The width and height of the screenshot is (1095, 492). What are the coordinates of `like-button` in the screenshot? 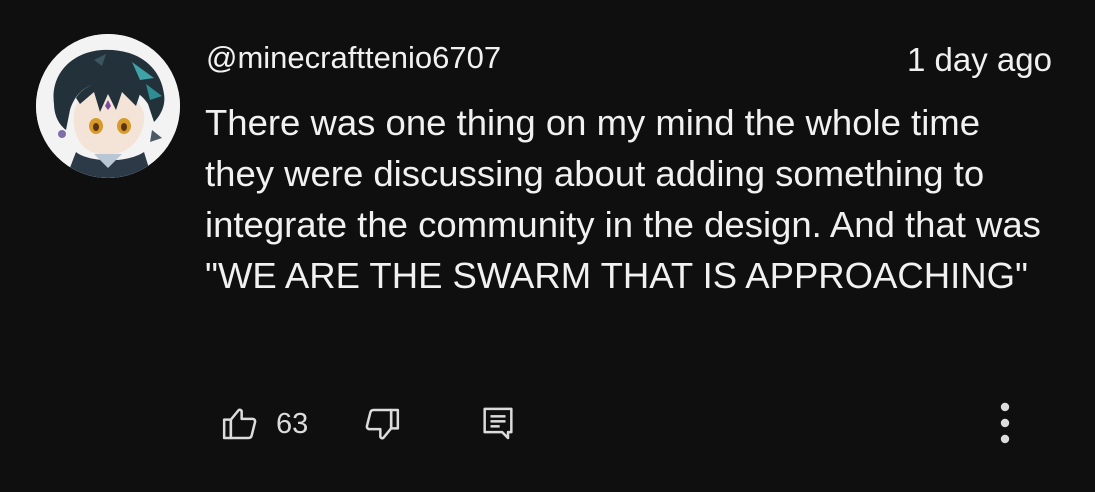 It's located at (240, 423).